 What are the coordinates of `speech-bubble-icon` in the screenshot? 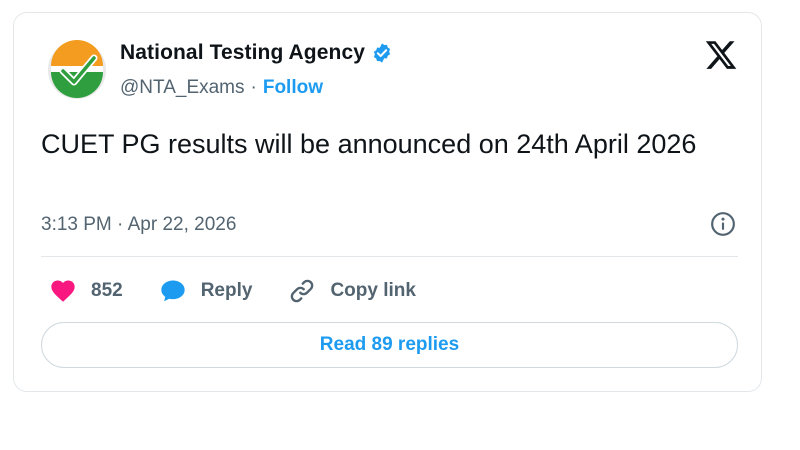 It's located at (173, 291).